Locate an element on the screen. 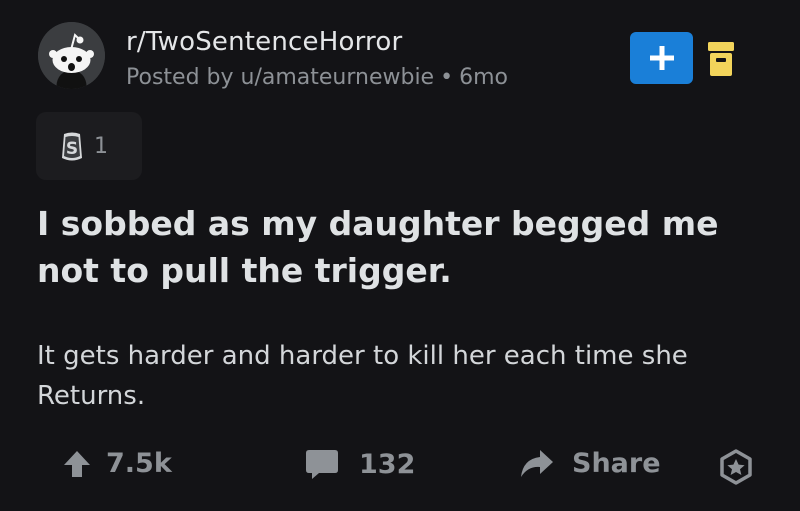  comment-bubble-icon is located at coordinates (322, 464).